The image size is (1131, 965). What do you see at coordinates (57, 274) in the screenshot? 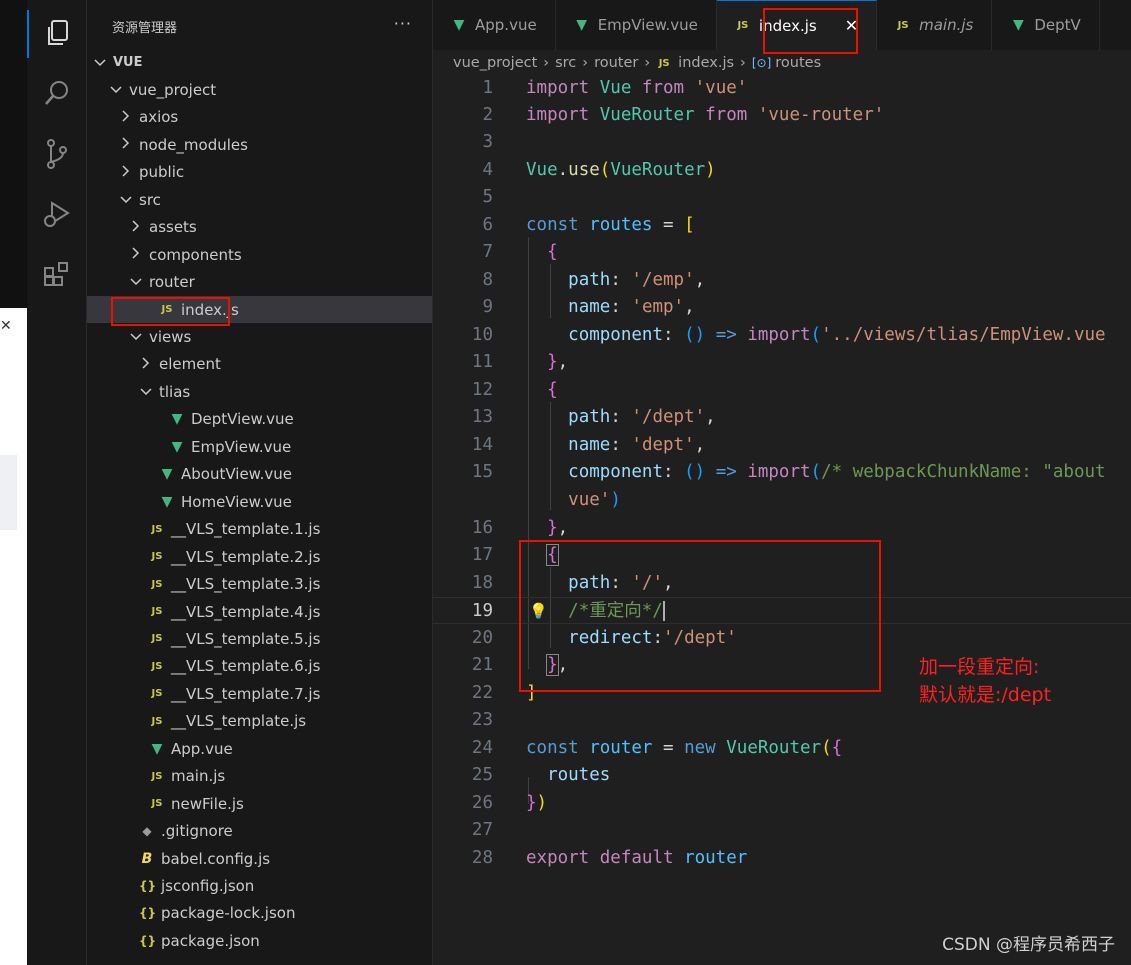
I see `extensions-icon` at bounding box center [57, 274].